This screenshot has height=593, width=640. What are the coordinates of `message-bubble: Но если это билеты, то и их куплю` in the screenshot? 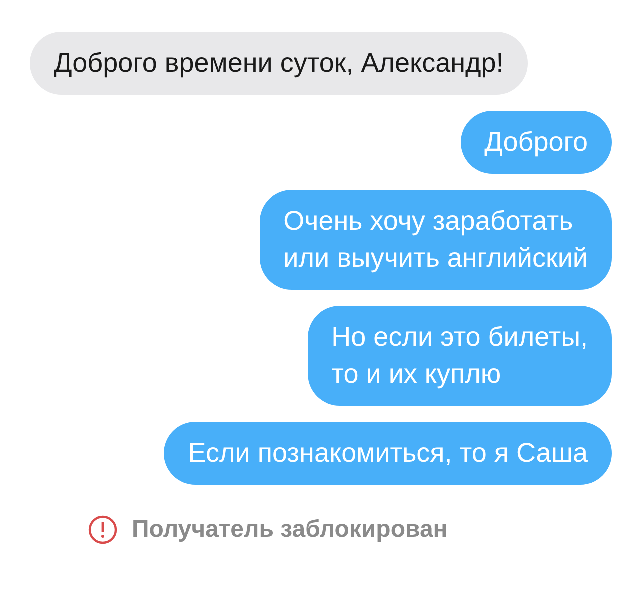 It's located at (460, 356).